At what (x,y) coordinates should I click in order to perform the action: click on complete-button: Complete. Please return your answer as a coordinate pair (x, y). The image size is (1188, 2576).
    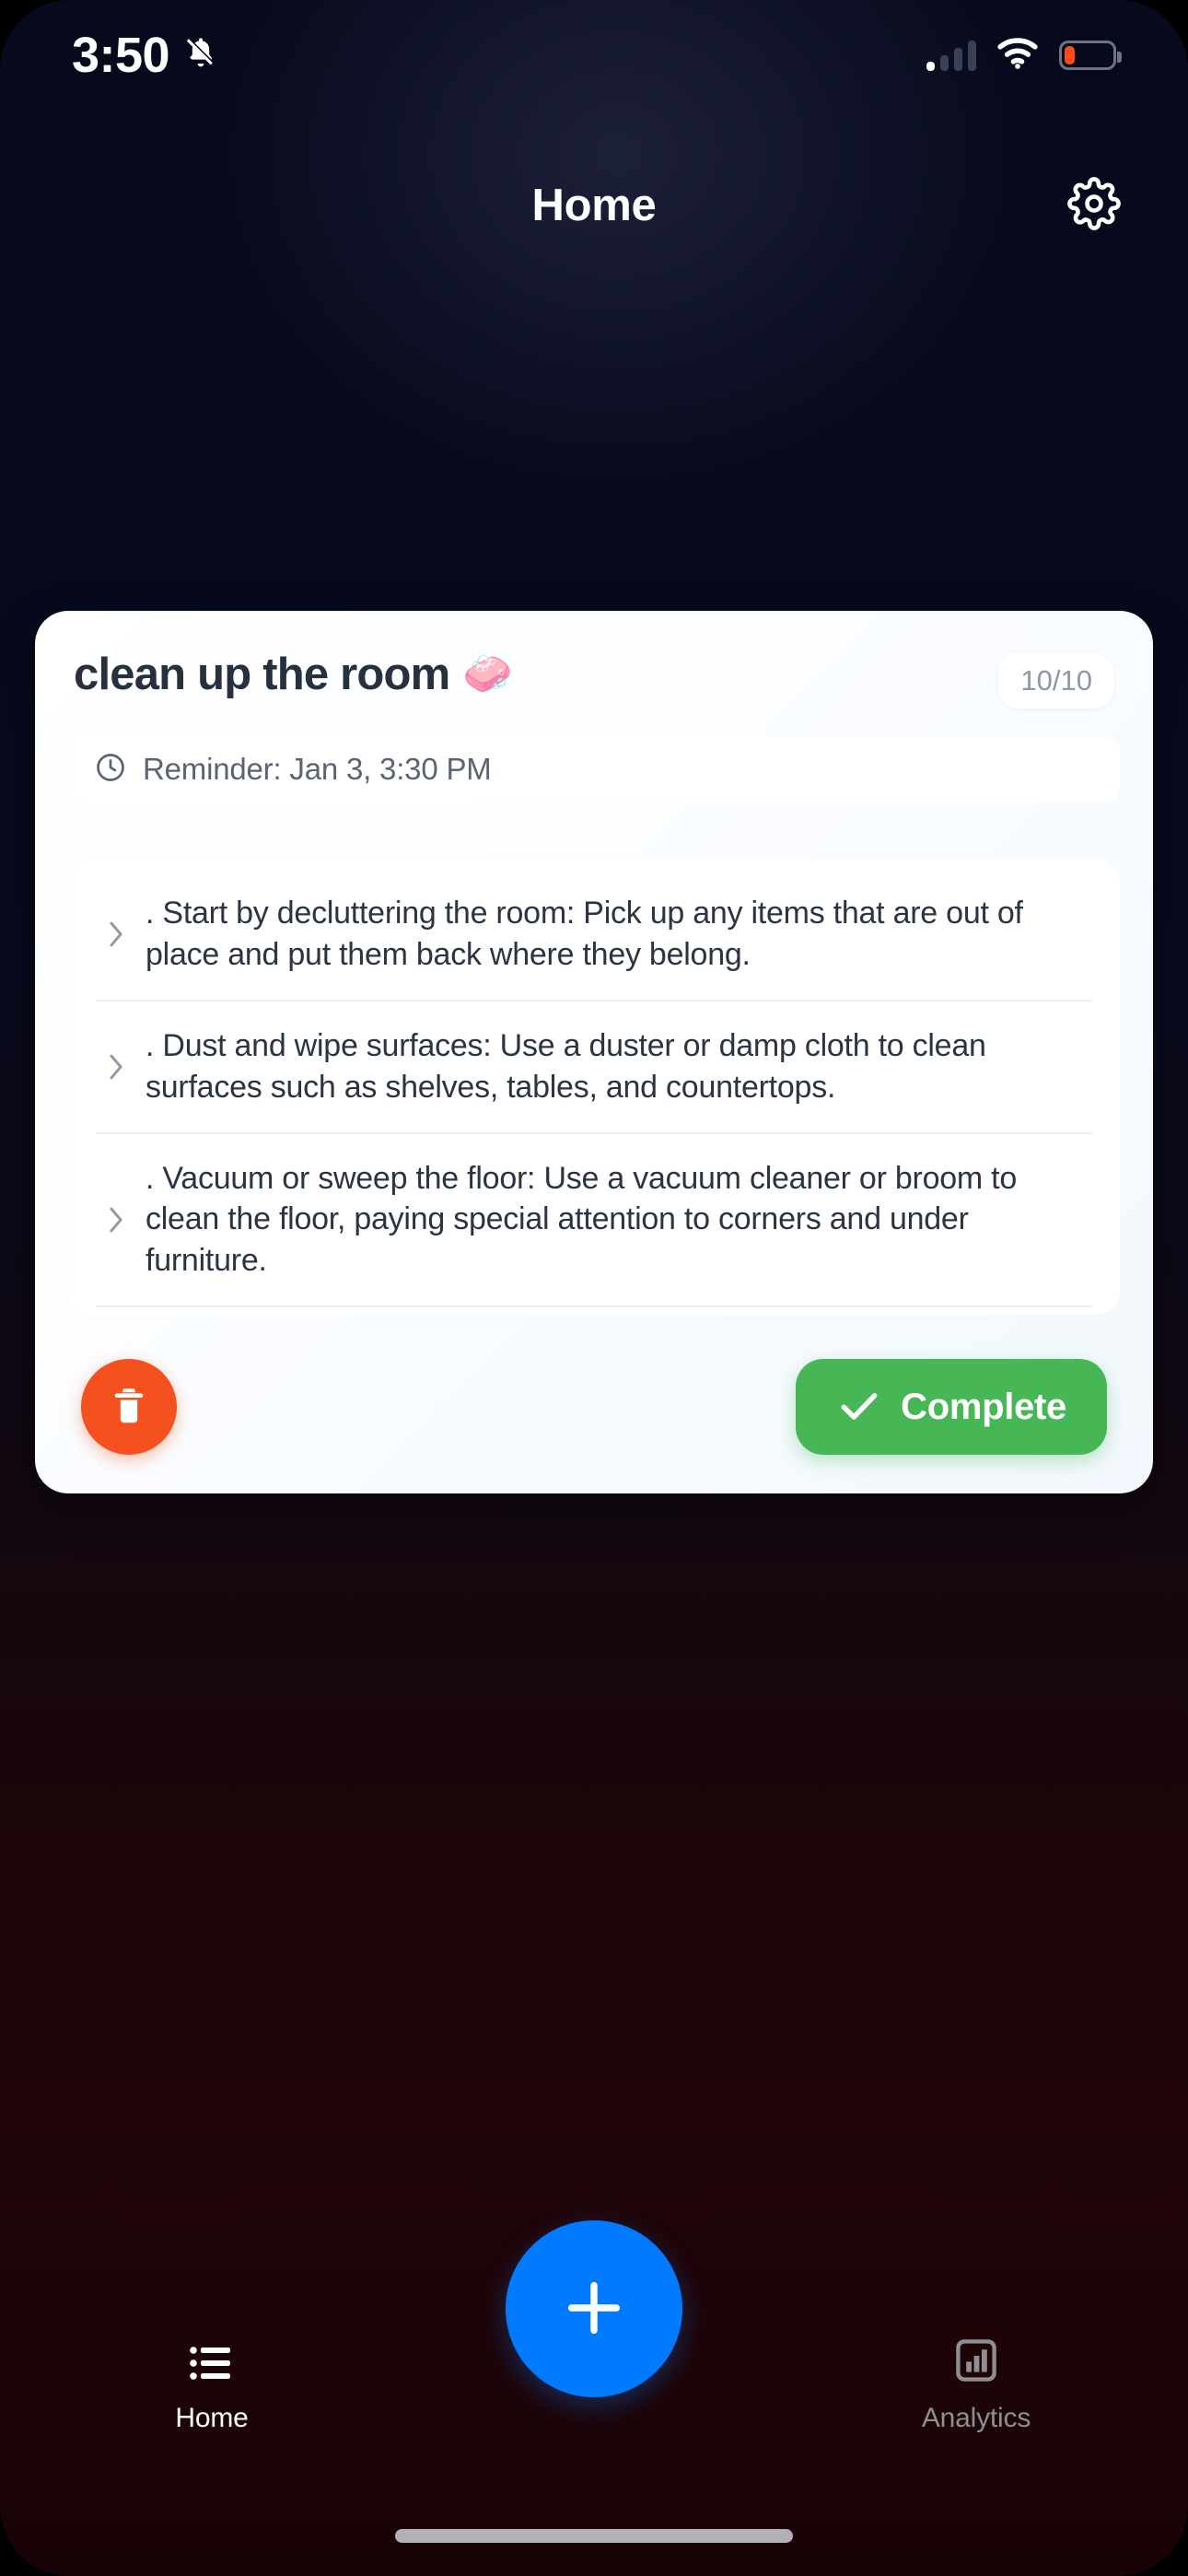
    Looking at the image, I should click on (951, 1407).